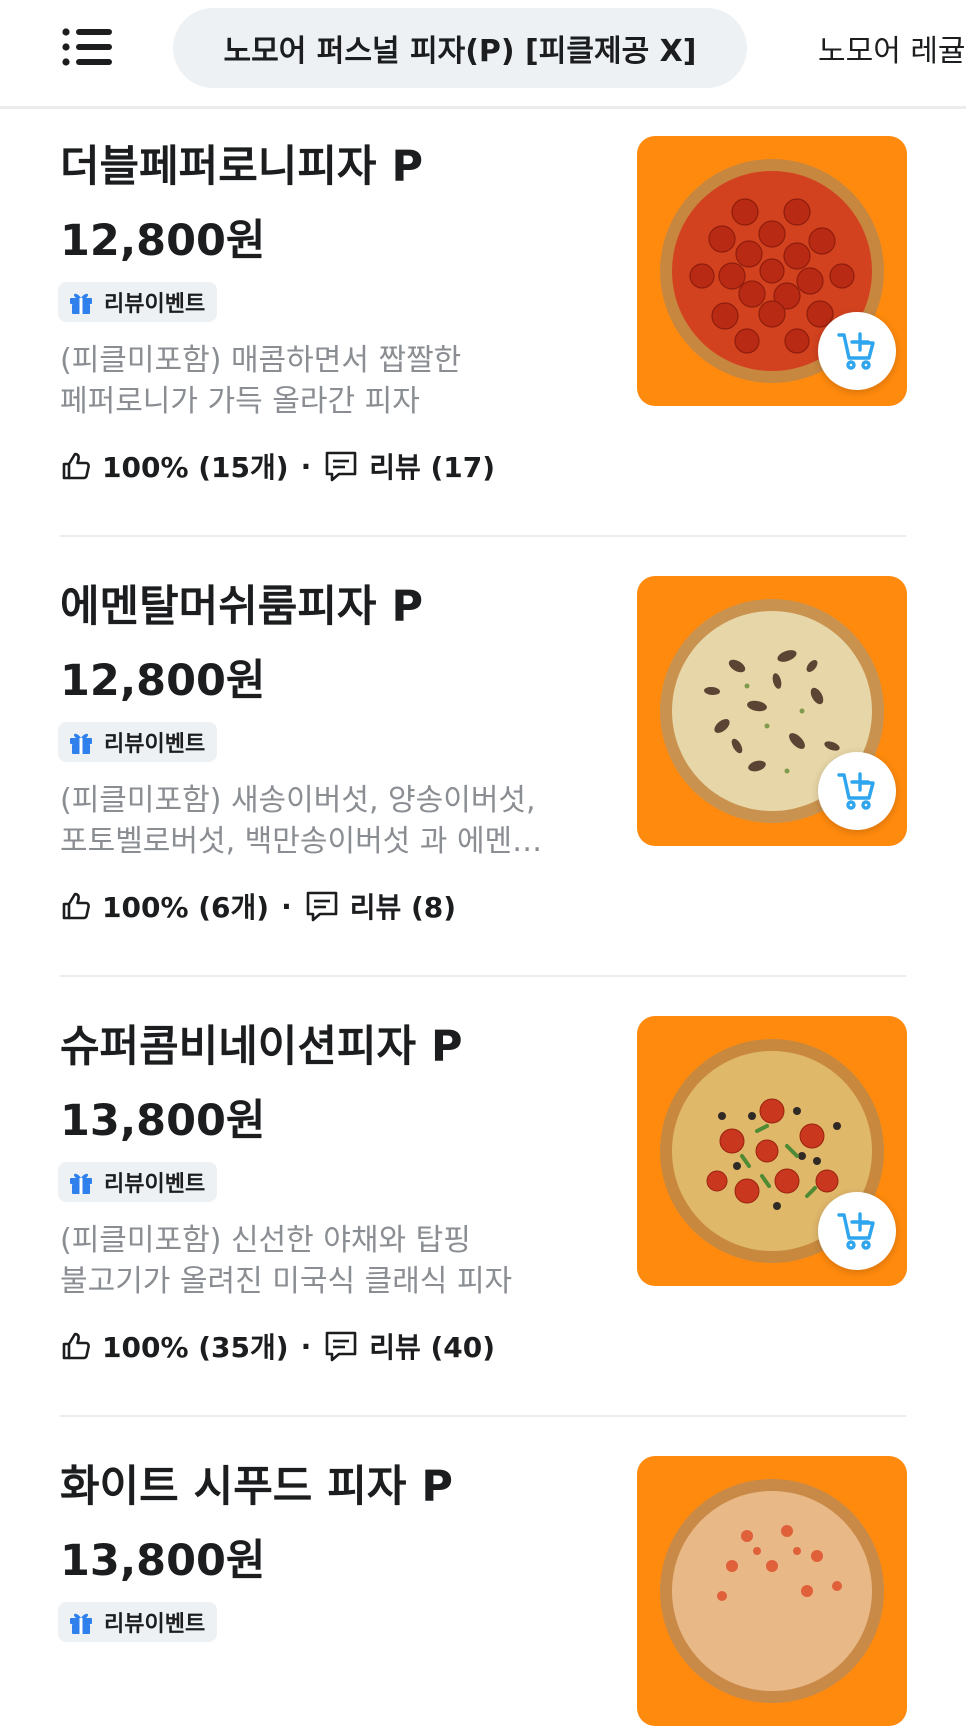 This screenshot has height=1726, width=966. I want to click on item-name: 더블페퍼로니피자 P, so click(241, 167).